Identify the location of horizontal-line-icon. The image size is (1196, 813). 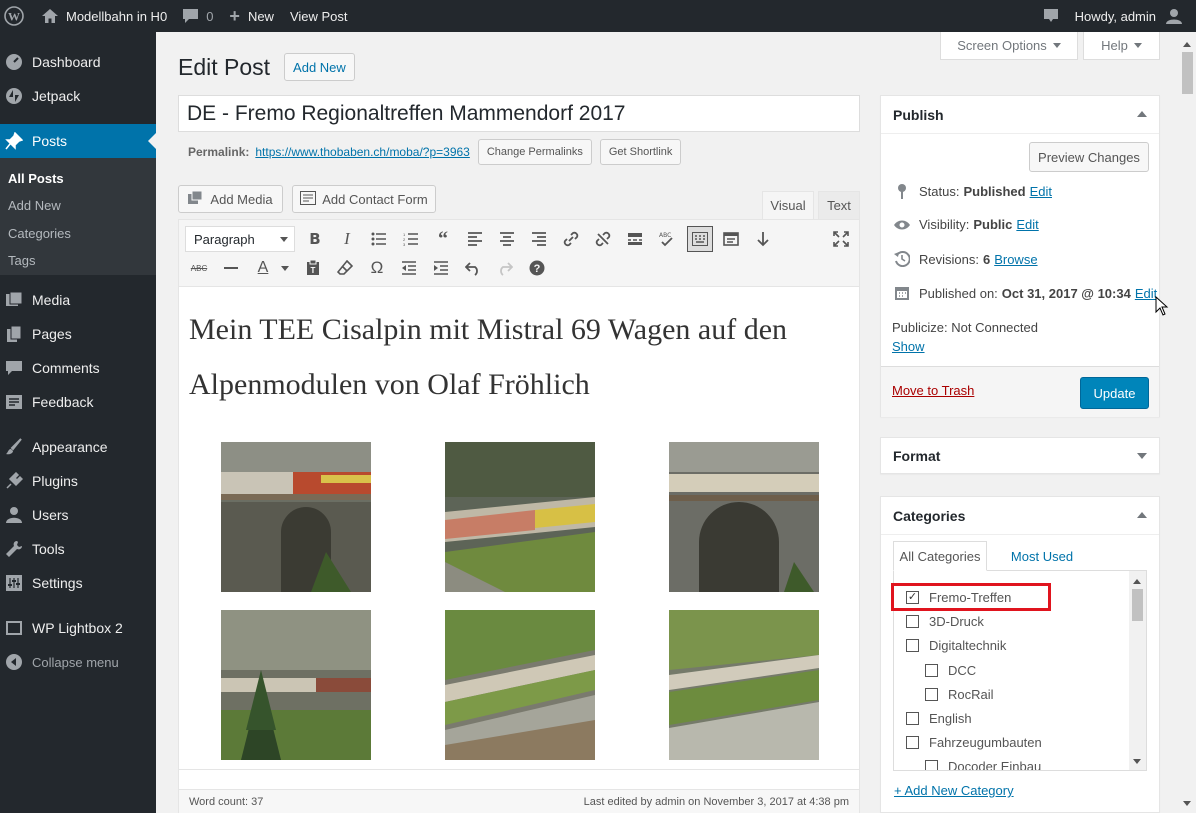
(231, 268).